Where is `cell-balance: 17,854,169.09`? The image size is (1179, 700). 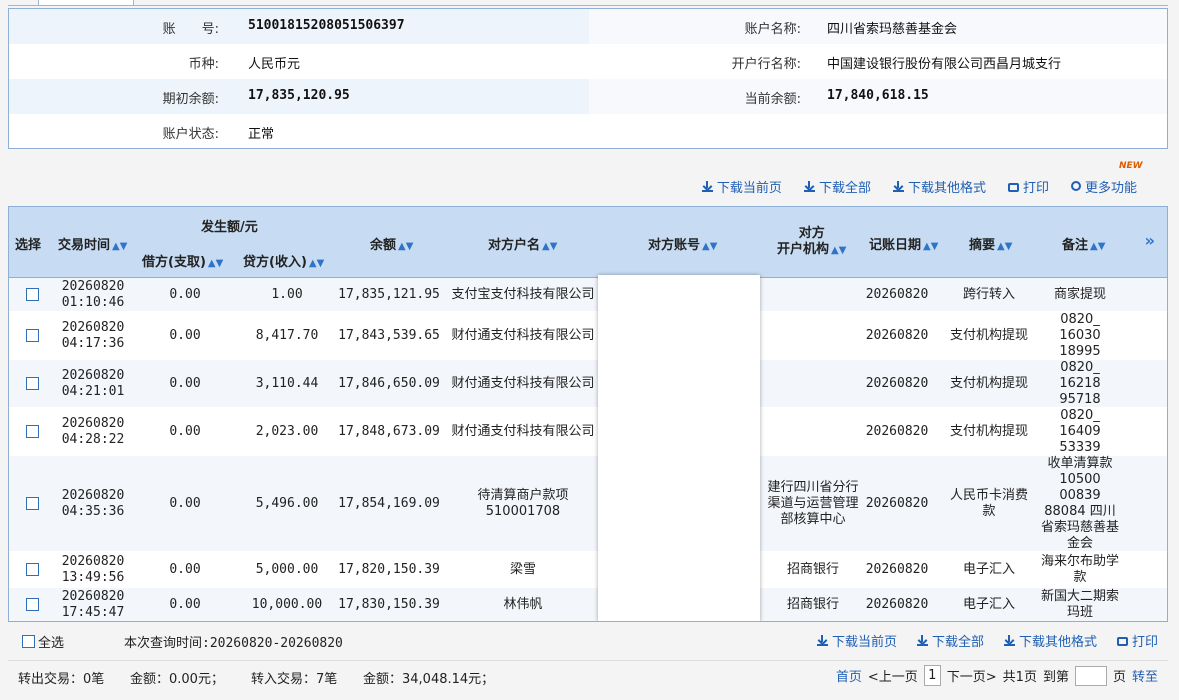 cell-balance: 17,854,169.09 is located at coordinates (389, 503).